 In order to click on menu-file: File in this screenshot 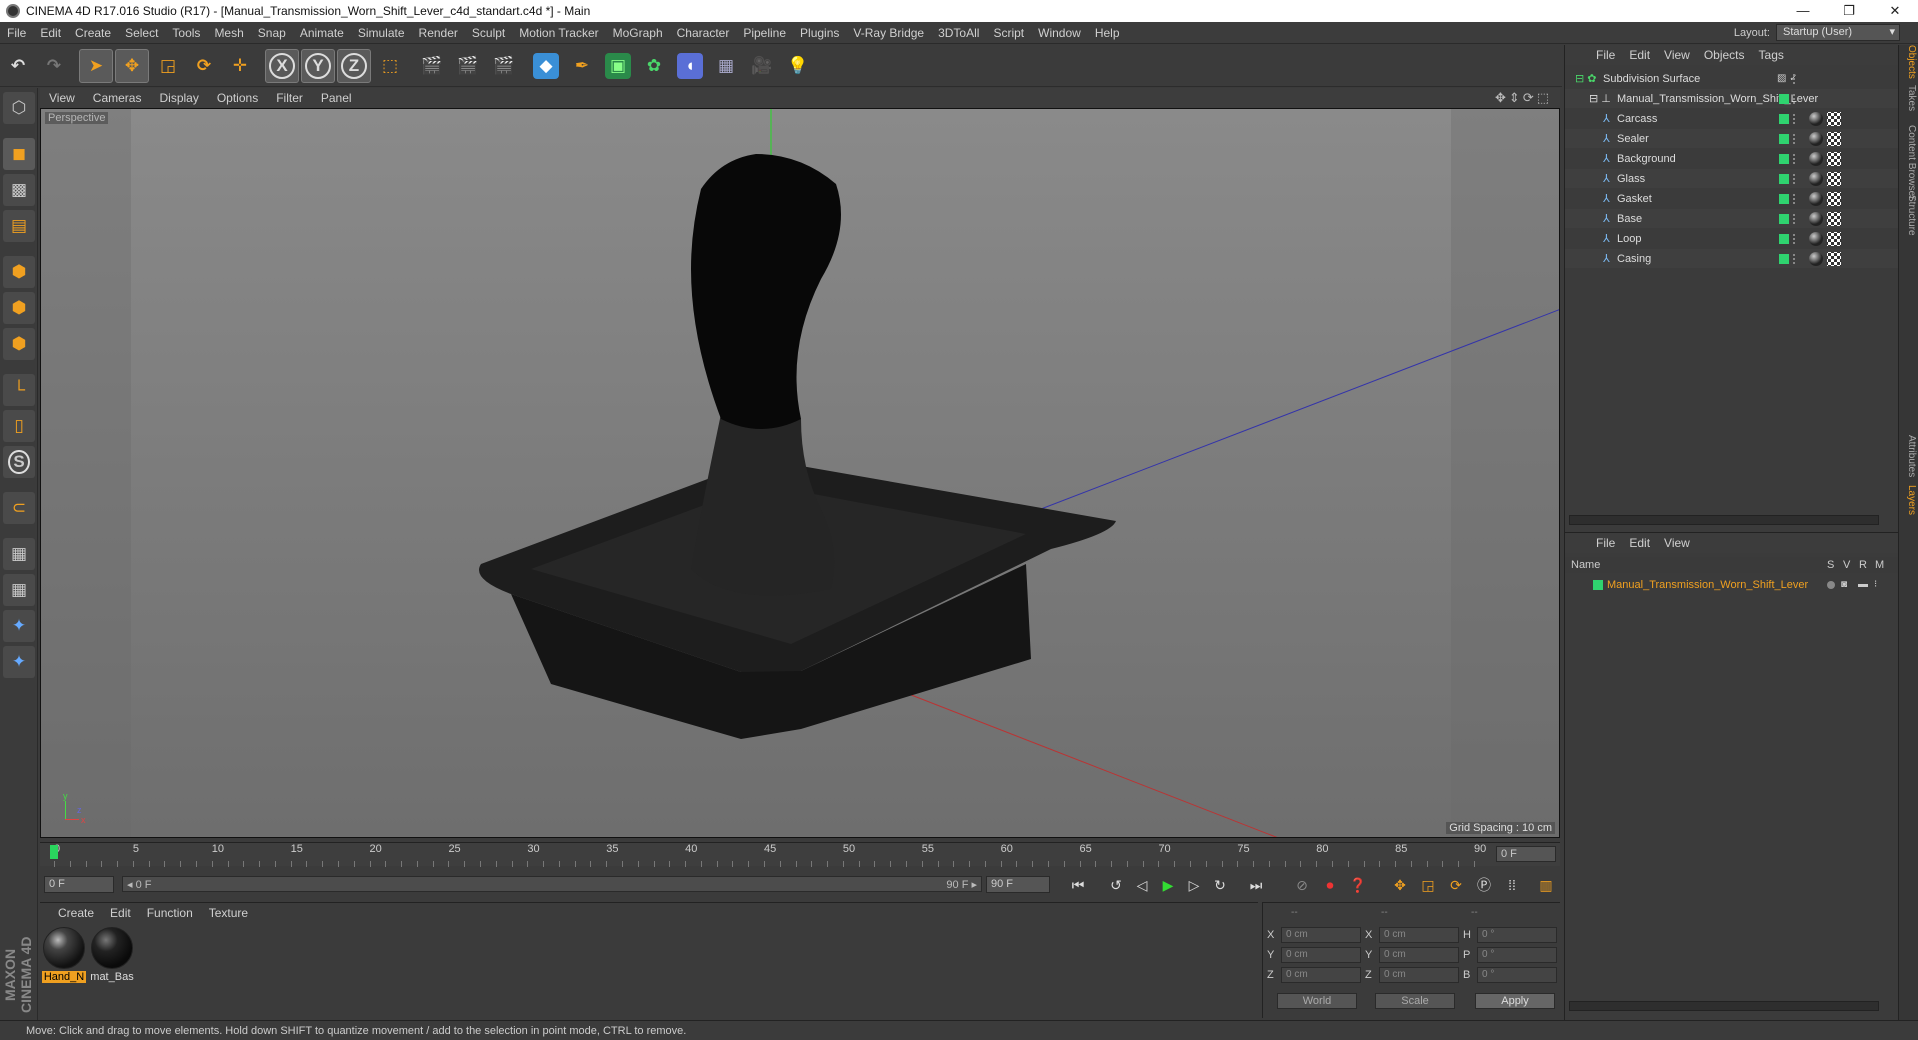, I will do `click(16, 33)`.